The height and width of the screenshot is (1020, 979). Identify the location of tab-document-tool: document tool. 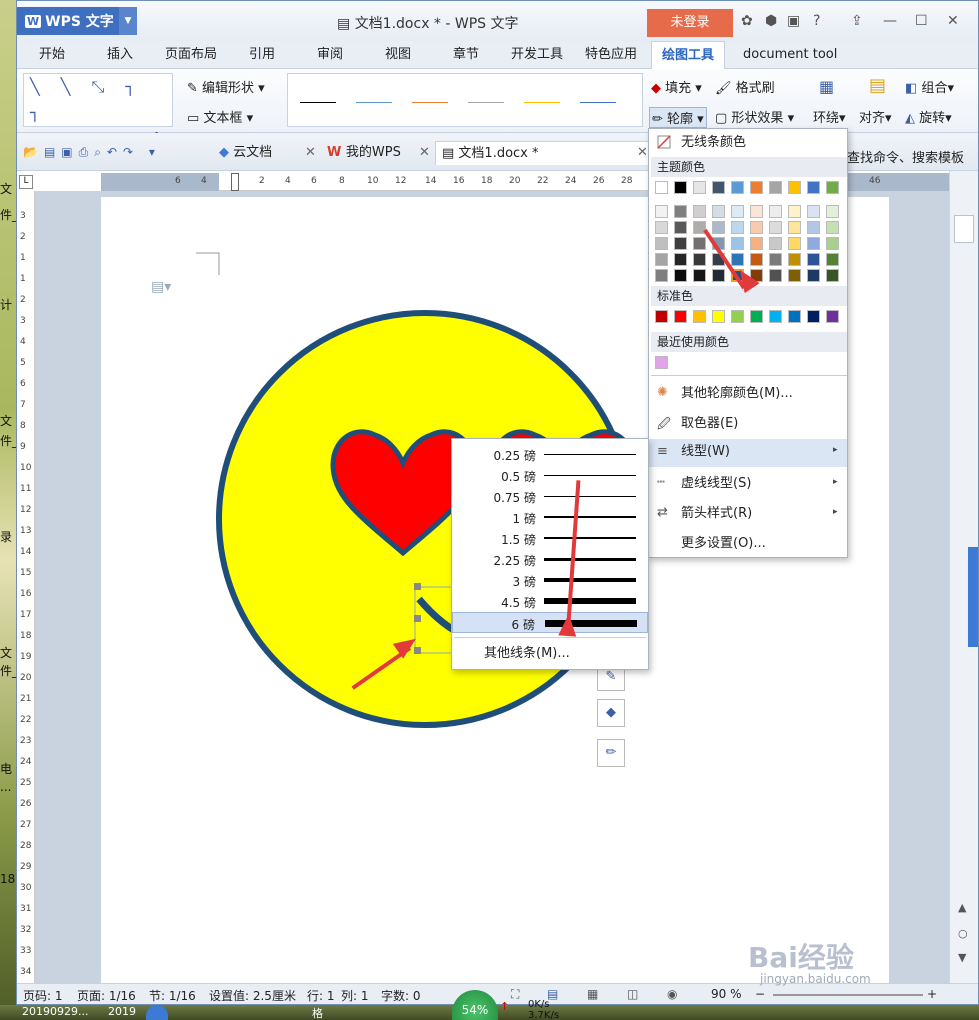
(790, 55).